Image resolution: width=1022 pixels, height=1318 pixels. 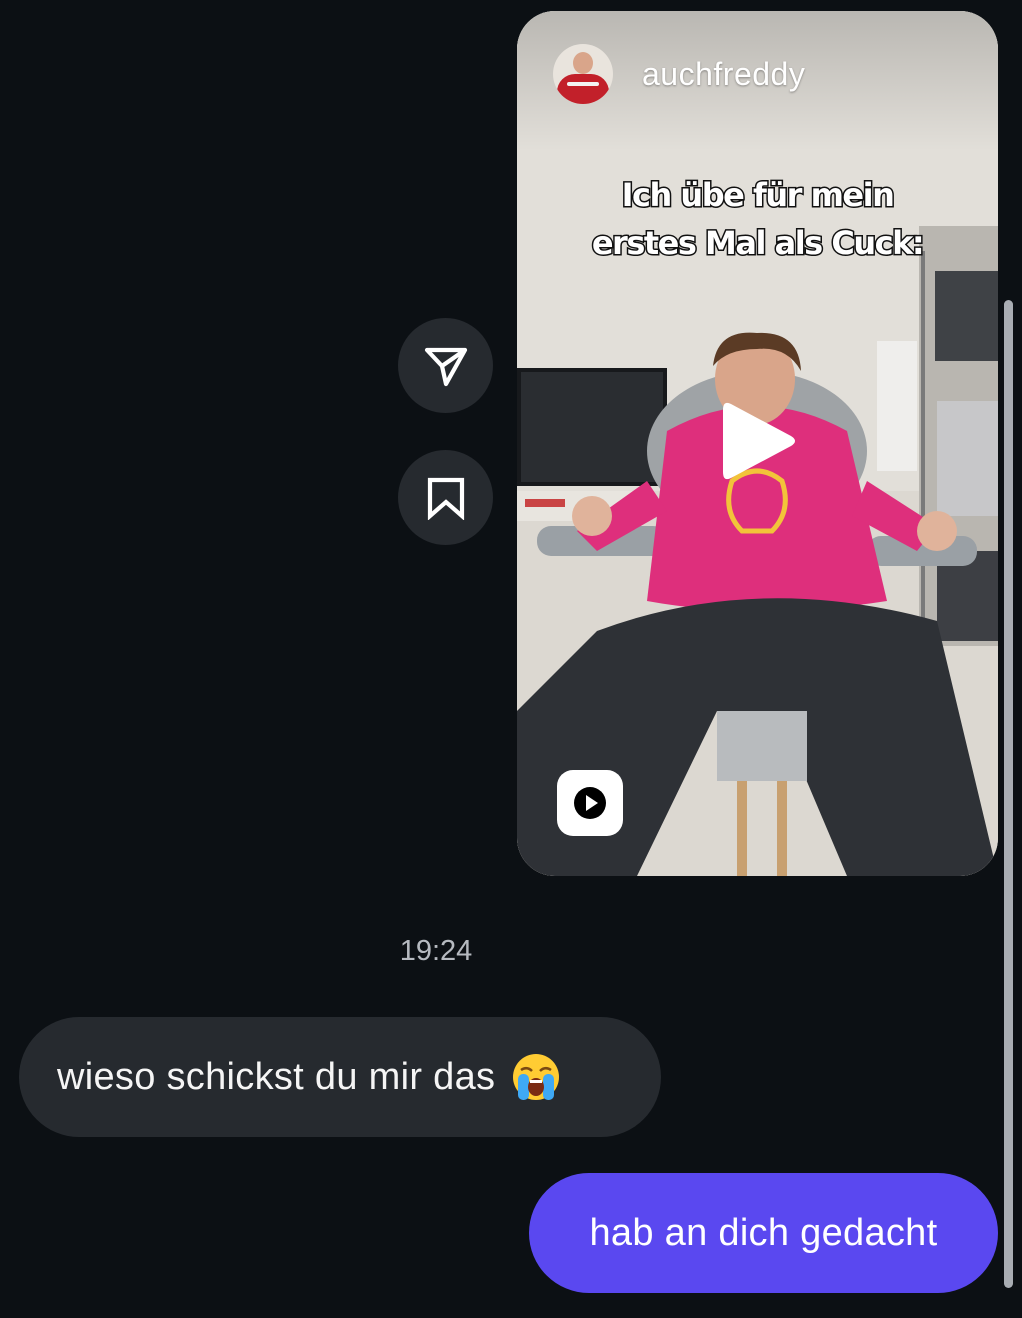 I want to click on reel-username: auchfreddy, so click(x=723, y=74).